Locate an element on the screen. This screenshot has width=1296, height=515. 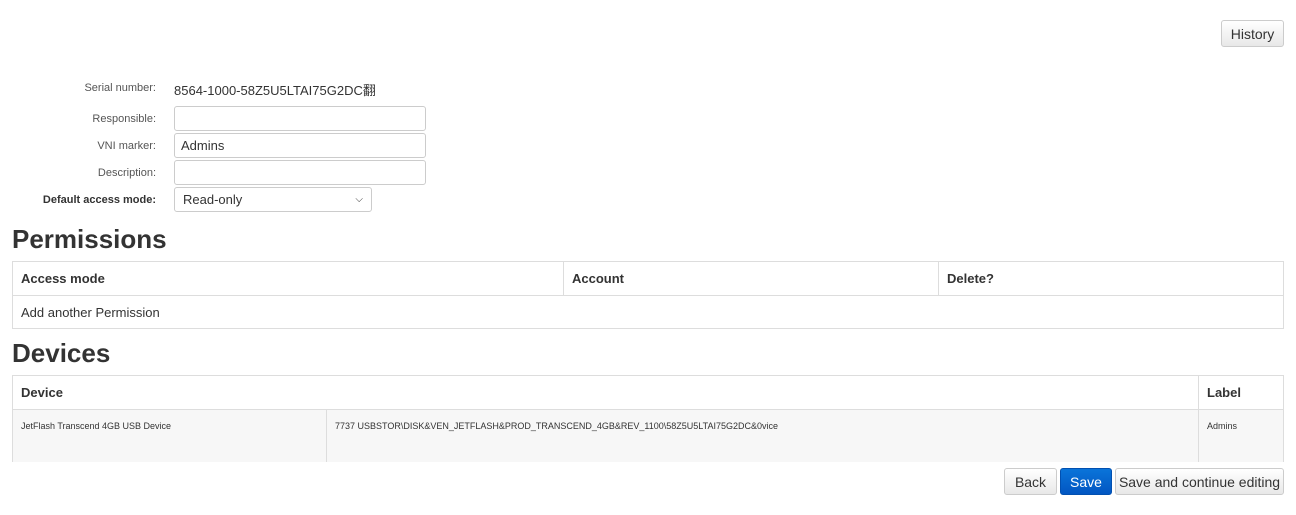
back-button: Back is located at coordinates (1030, 481).